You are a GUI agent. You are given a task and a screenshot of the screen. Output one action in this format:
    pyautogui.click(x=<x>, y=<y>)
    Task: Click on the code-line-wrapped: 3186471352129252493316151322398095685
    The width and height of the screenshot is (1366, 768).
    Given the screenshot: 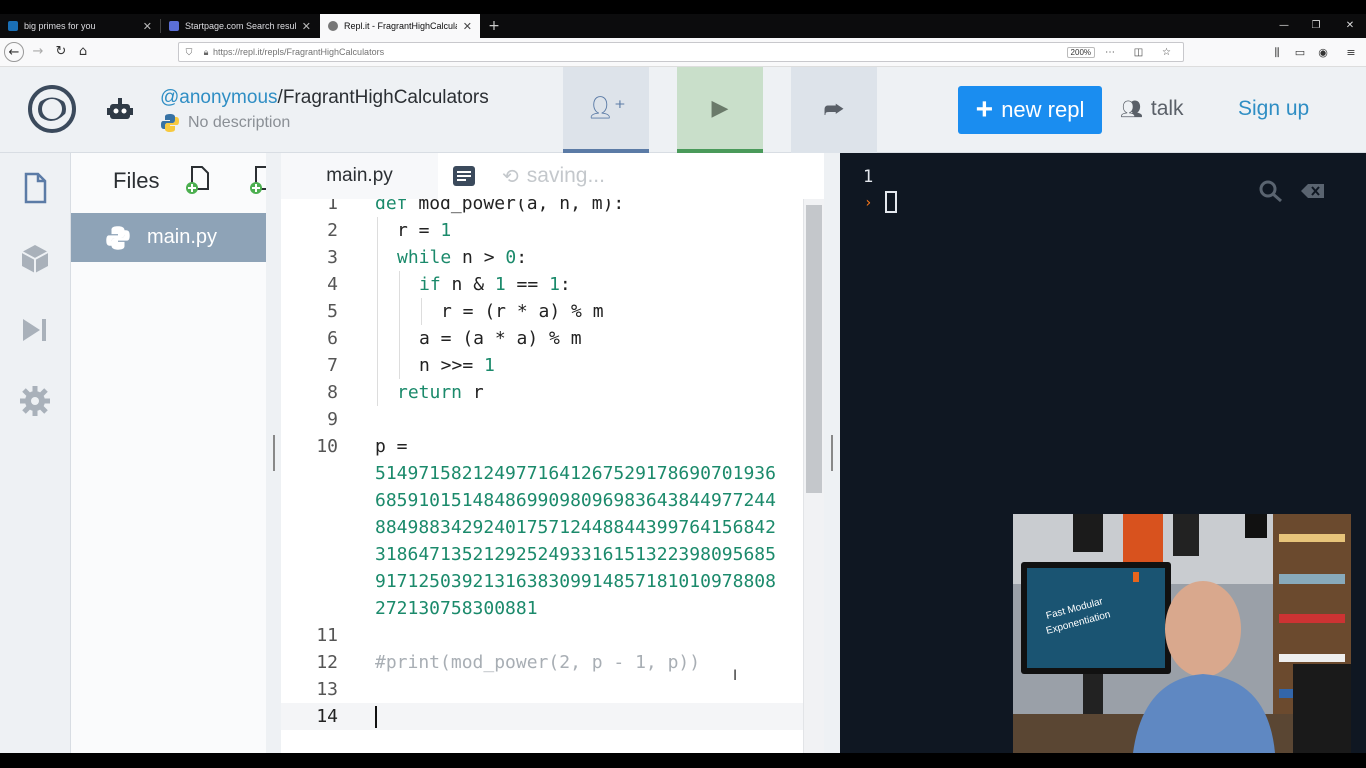 What is the action you would take?
    pyautogui.click(x=542, y=554)
    